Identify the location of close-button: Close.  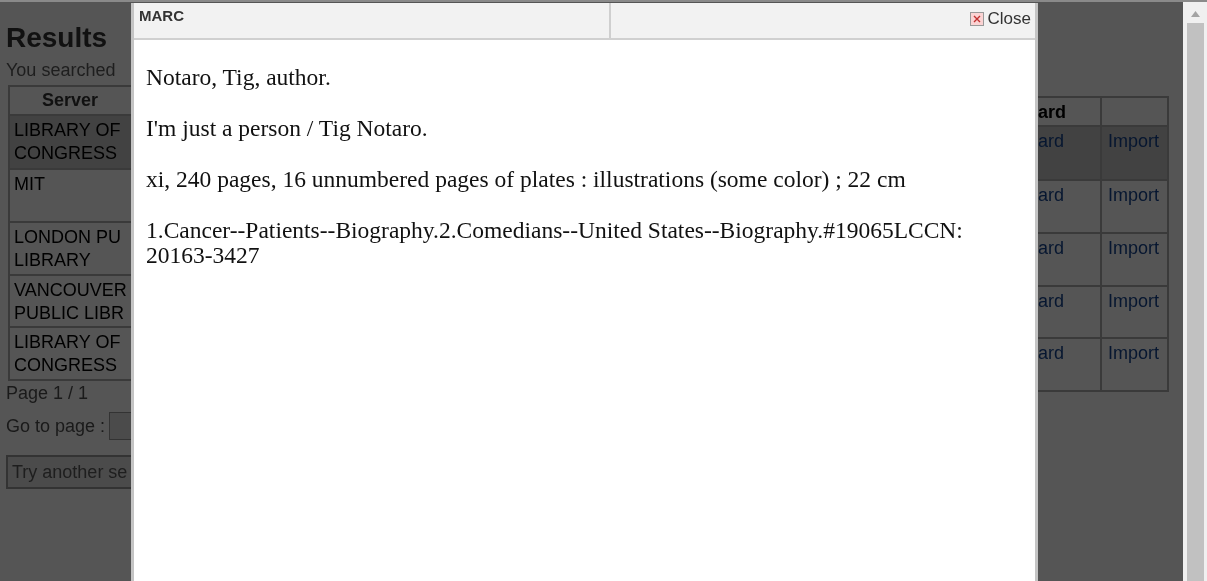
(1002, 16).